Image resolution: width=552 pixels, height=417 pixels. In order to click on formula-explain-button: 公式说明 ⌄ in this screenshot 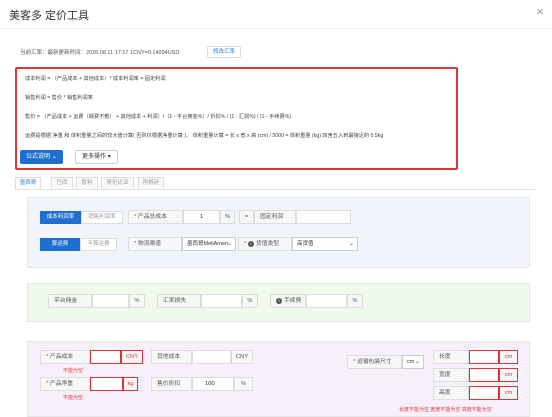, I will do `click(41, 157)`.